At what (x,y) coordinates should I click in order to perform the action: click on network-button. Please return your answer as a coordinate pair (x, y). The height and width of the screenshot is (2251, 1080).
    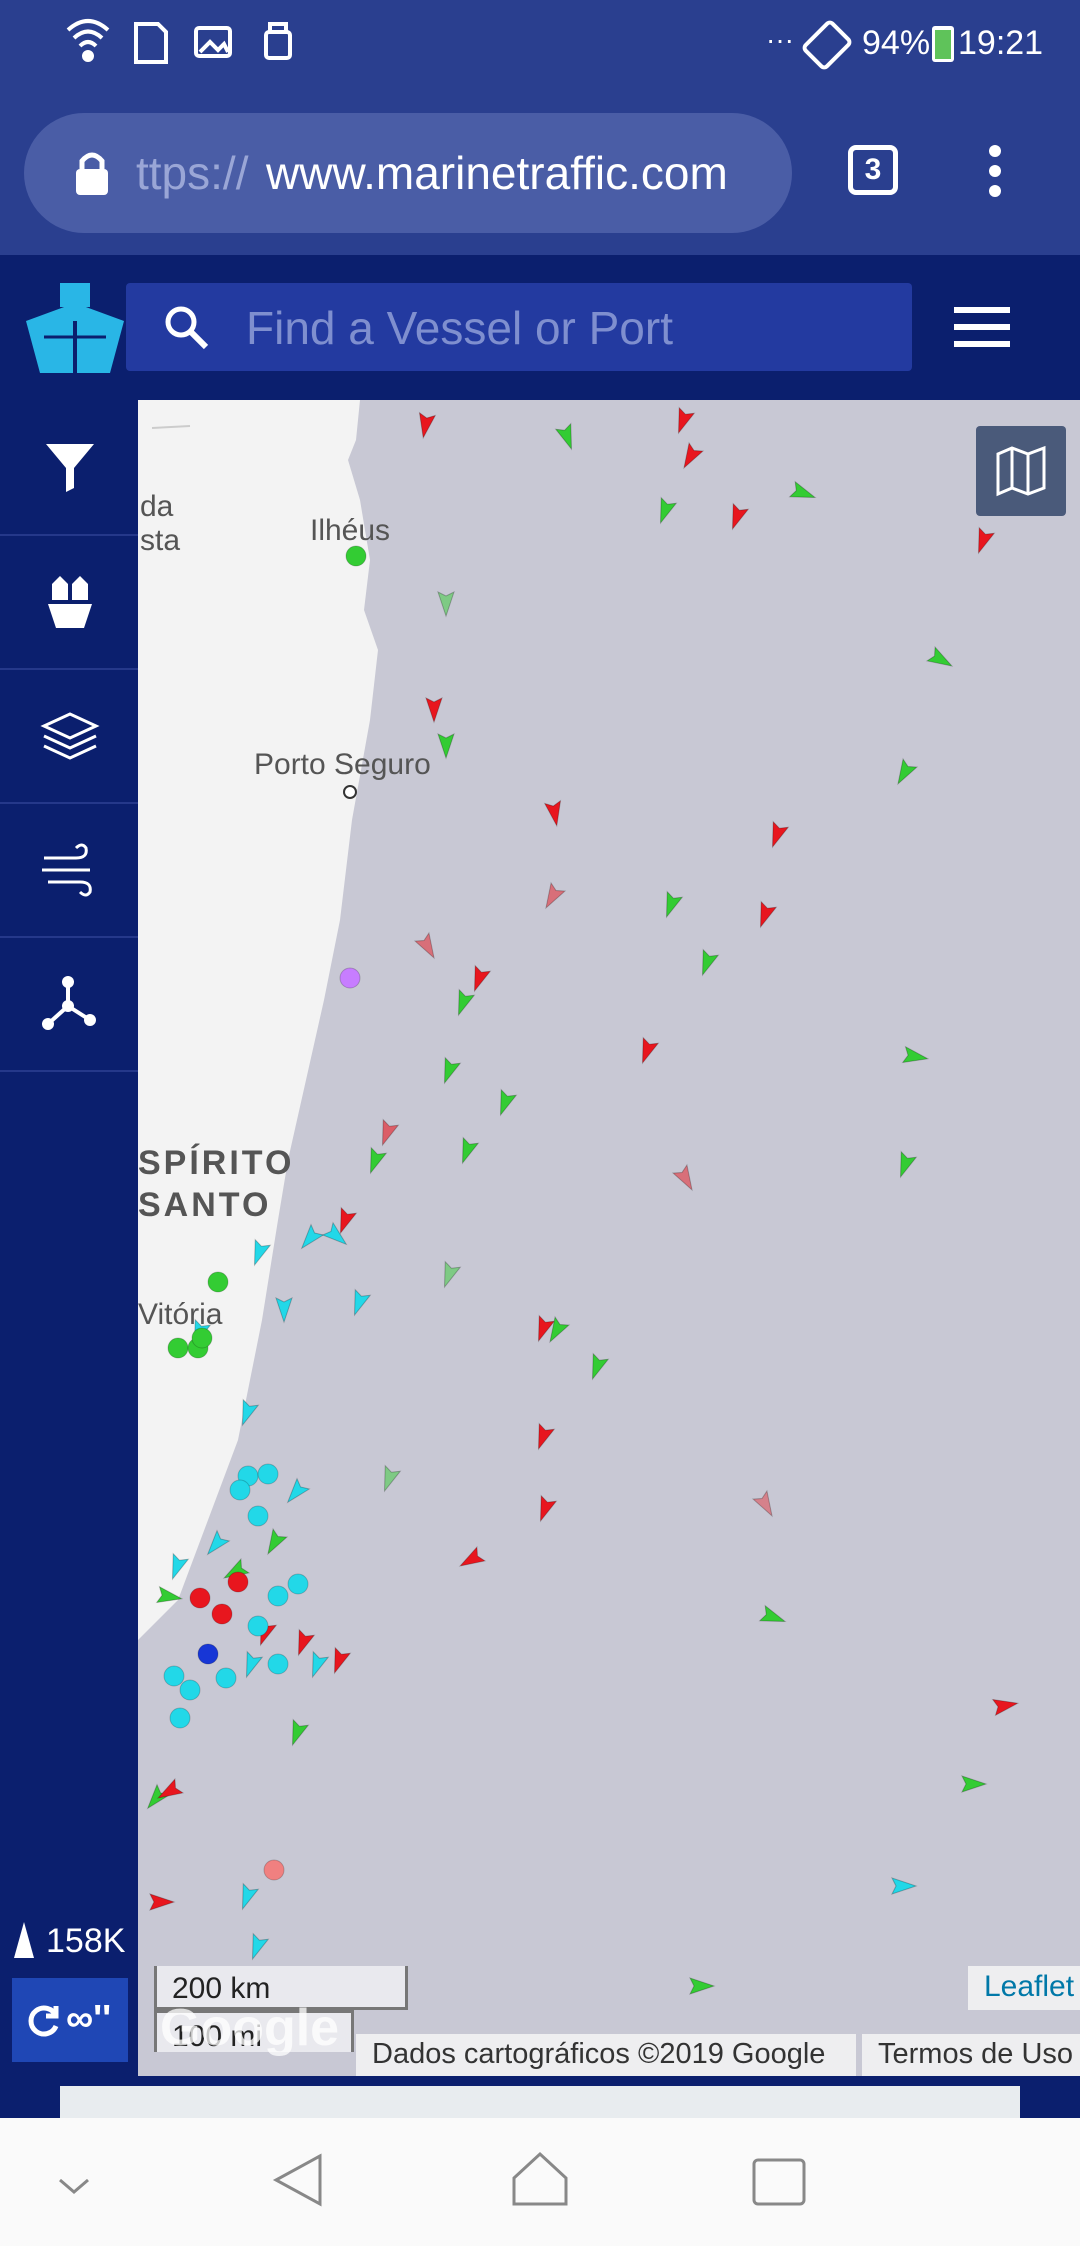
    Looking at the image, I should click on (69, 1004).